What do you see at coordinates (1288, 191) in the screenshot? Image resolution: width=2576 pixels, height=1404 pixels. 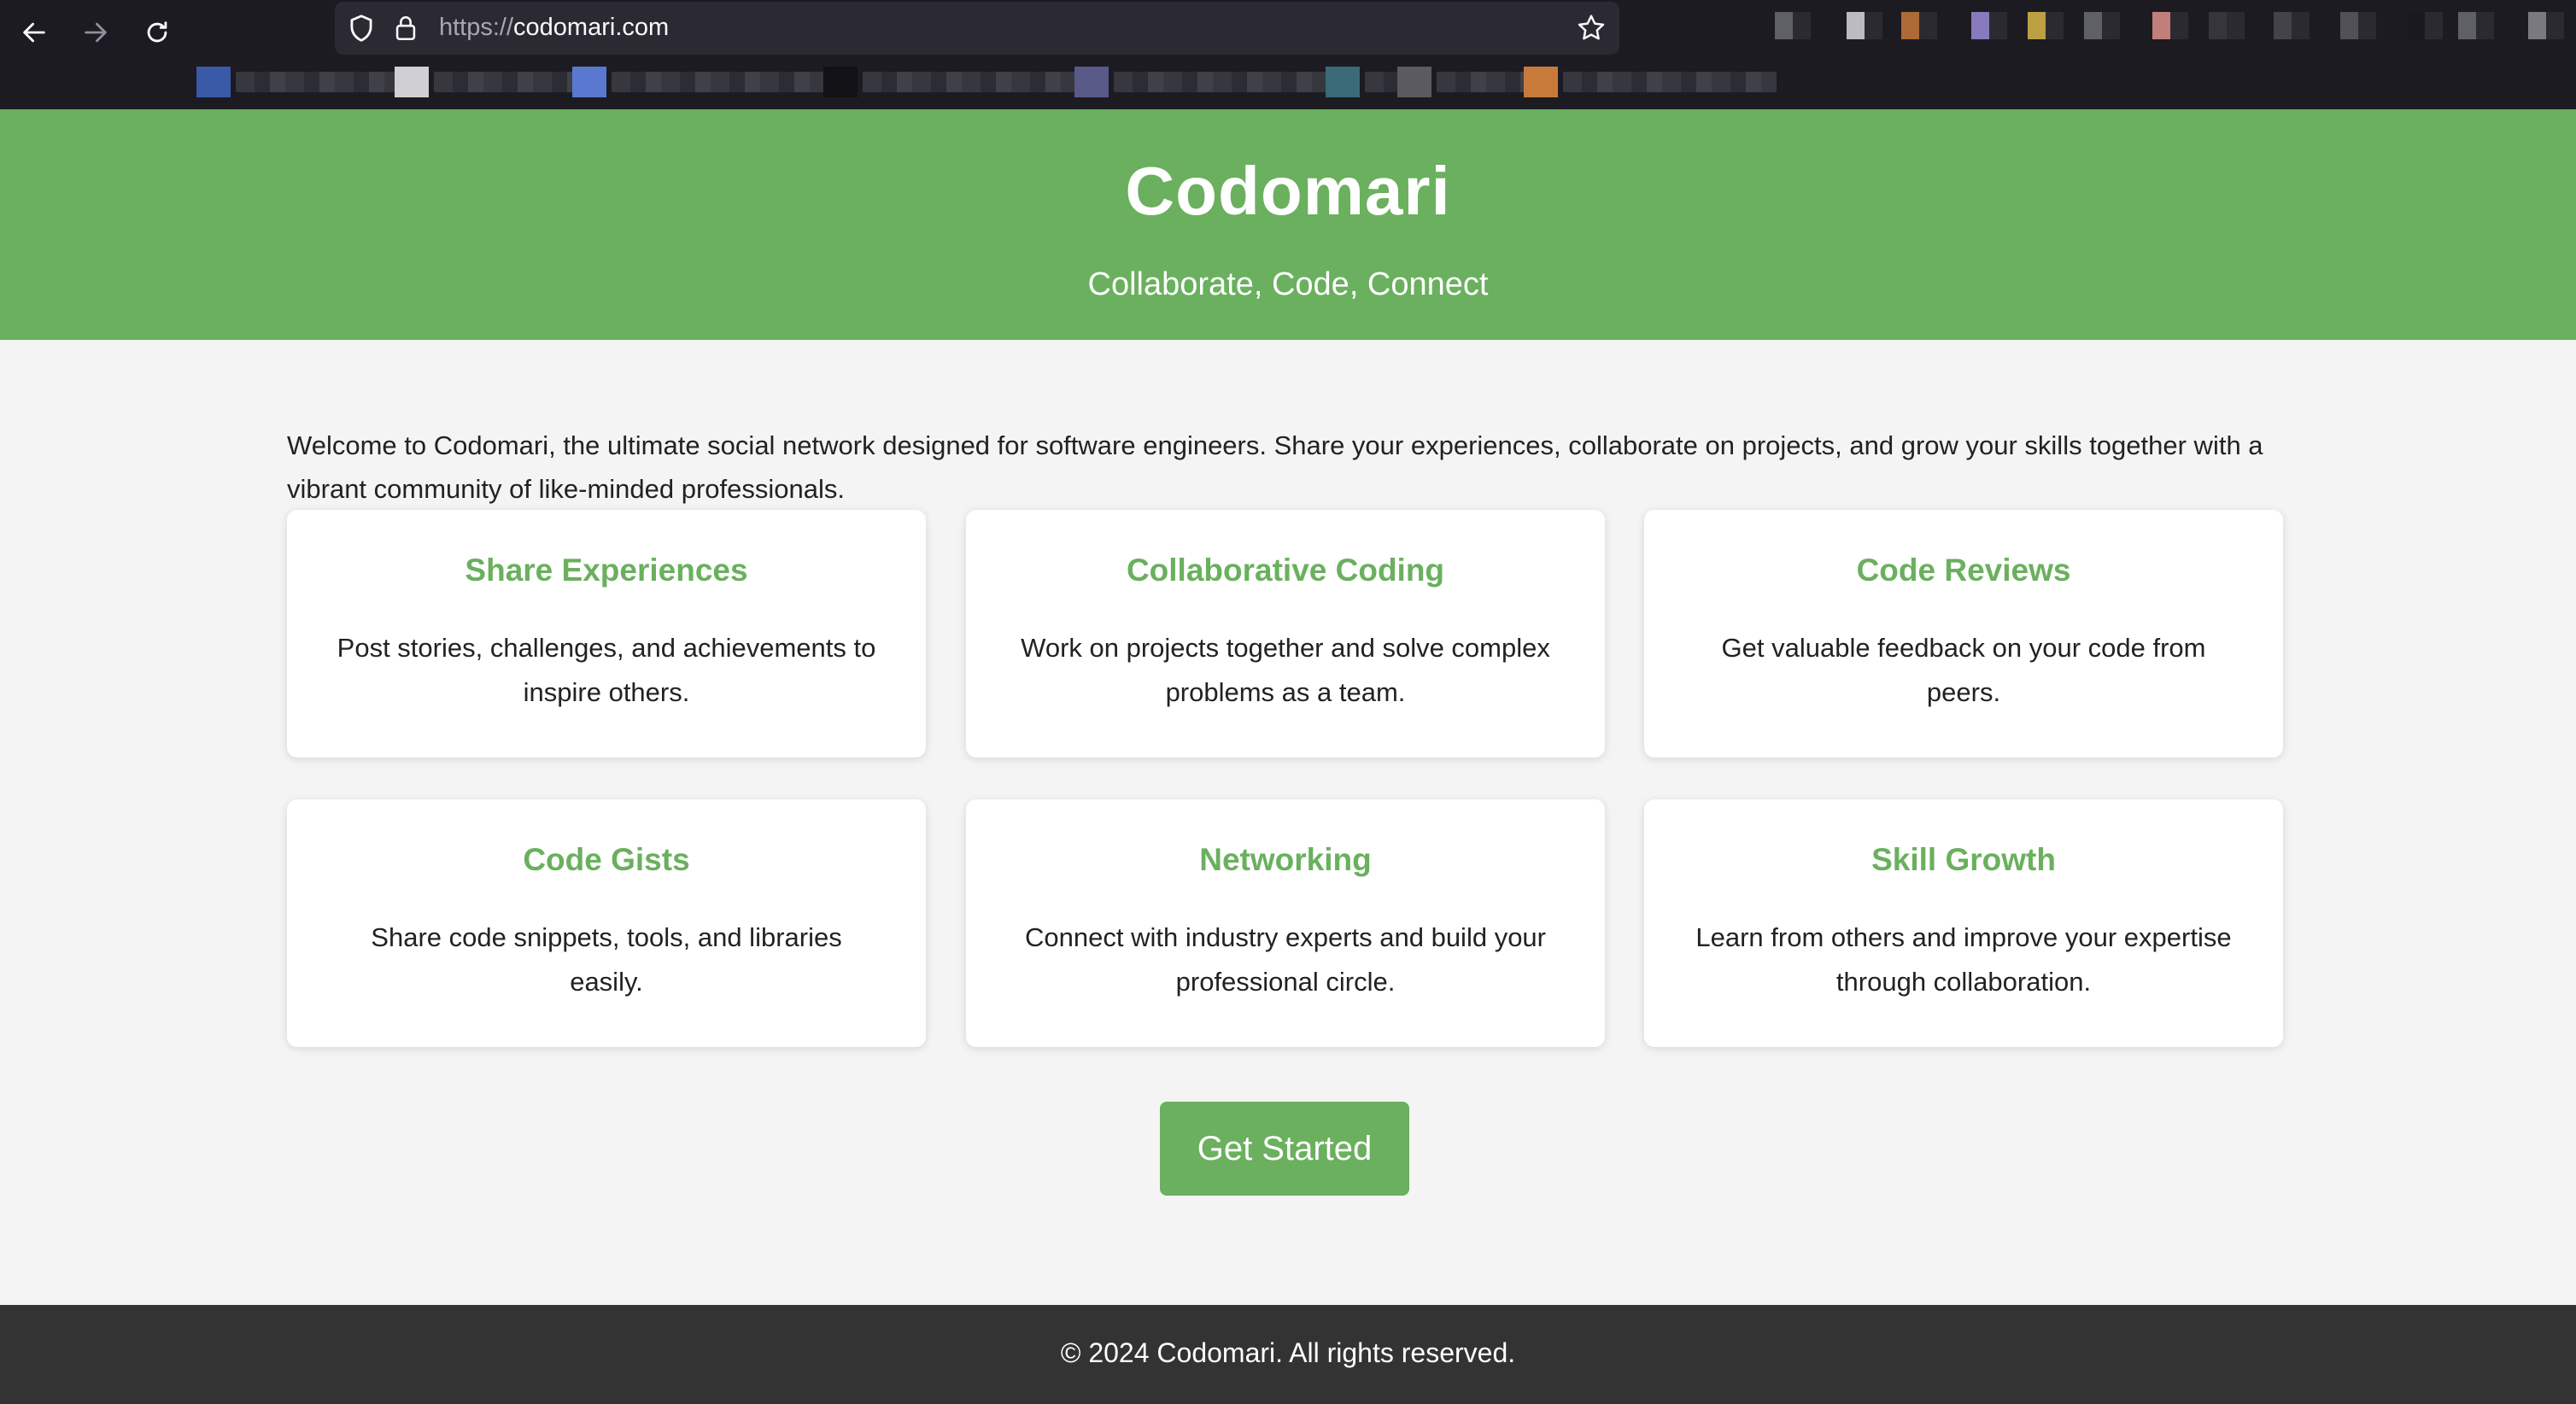 I see `site-title: Codomari` at bounding box center [1288, 191].